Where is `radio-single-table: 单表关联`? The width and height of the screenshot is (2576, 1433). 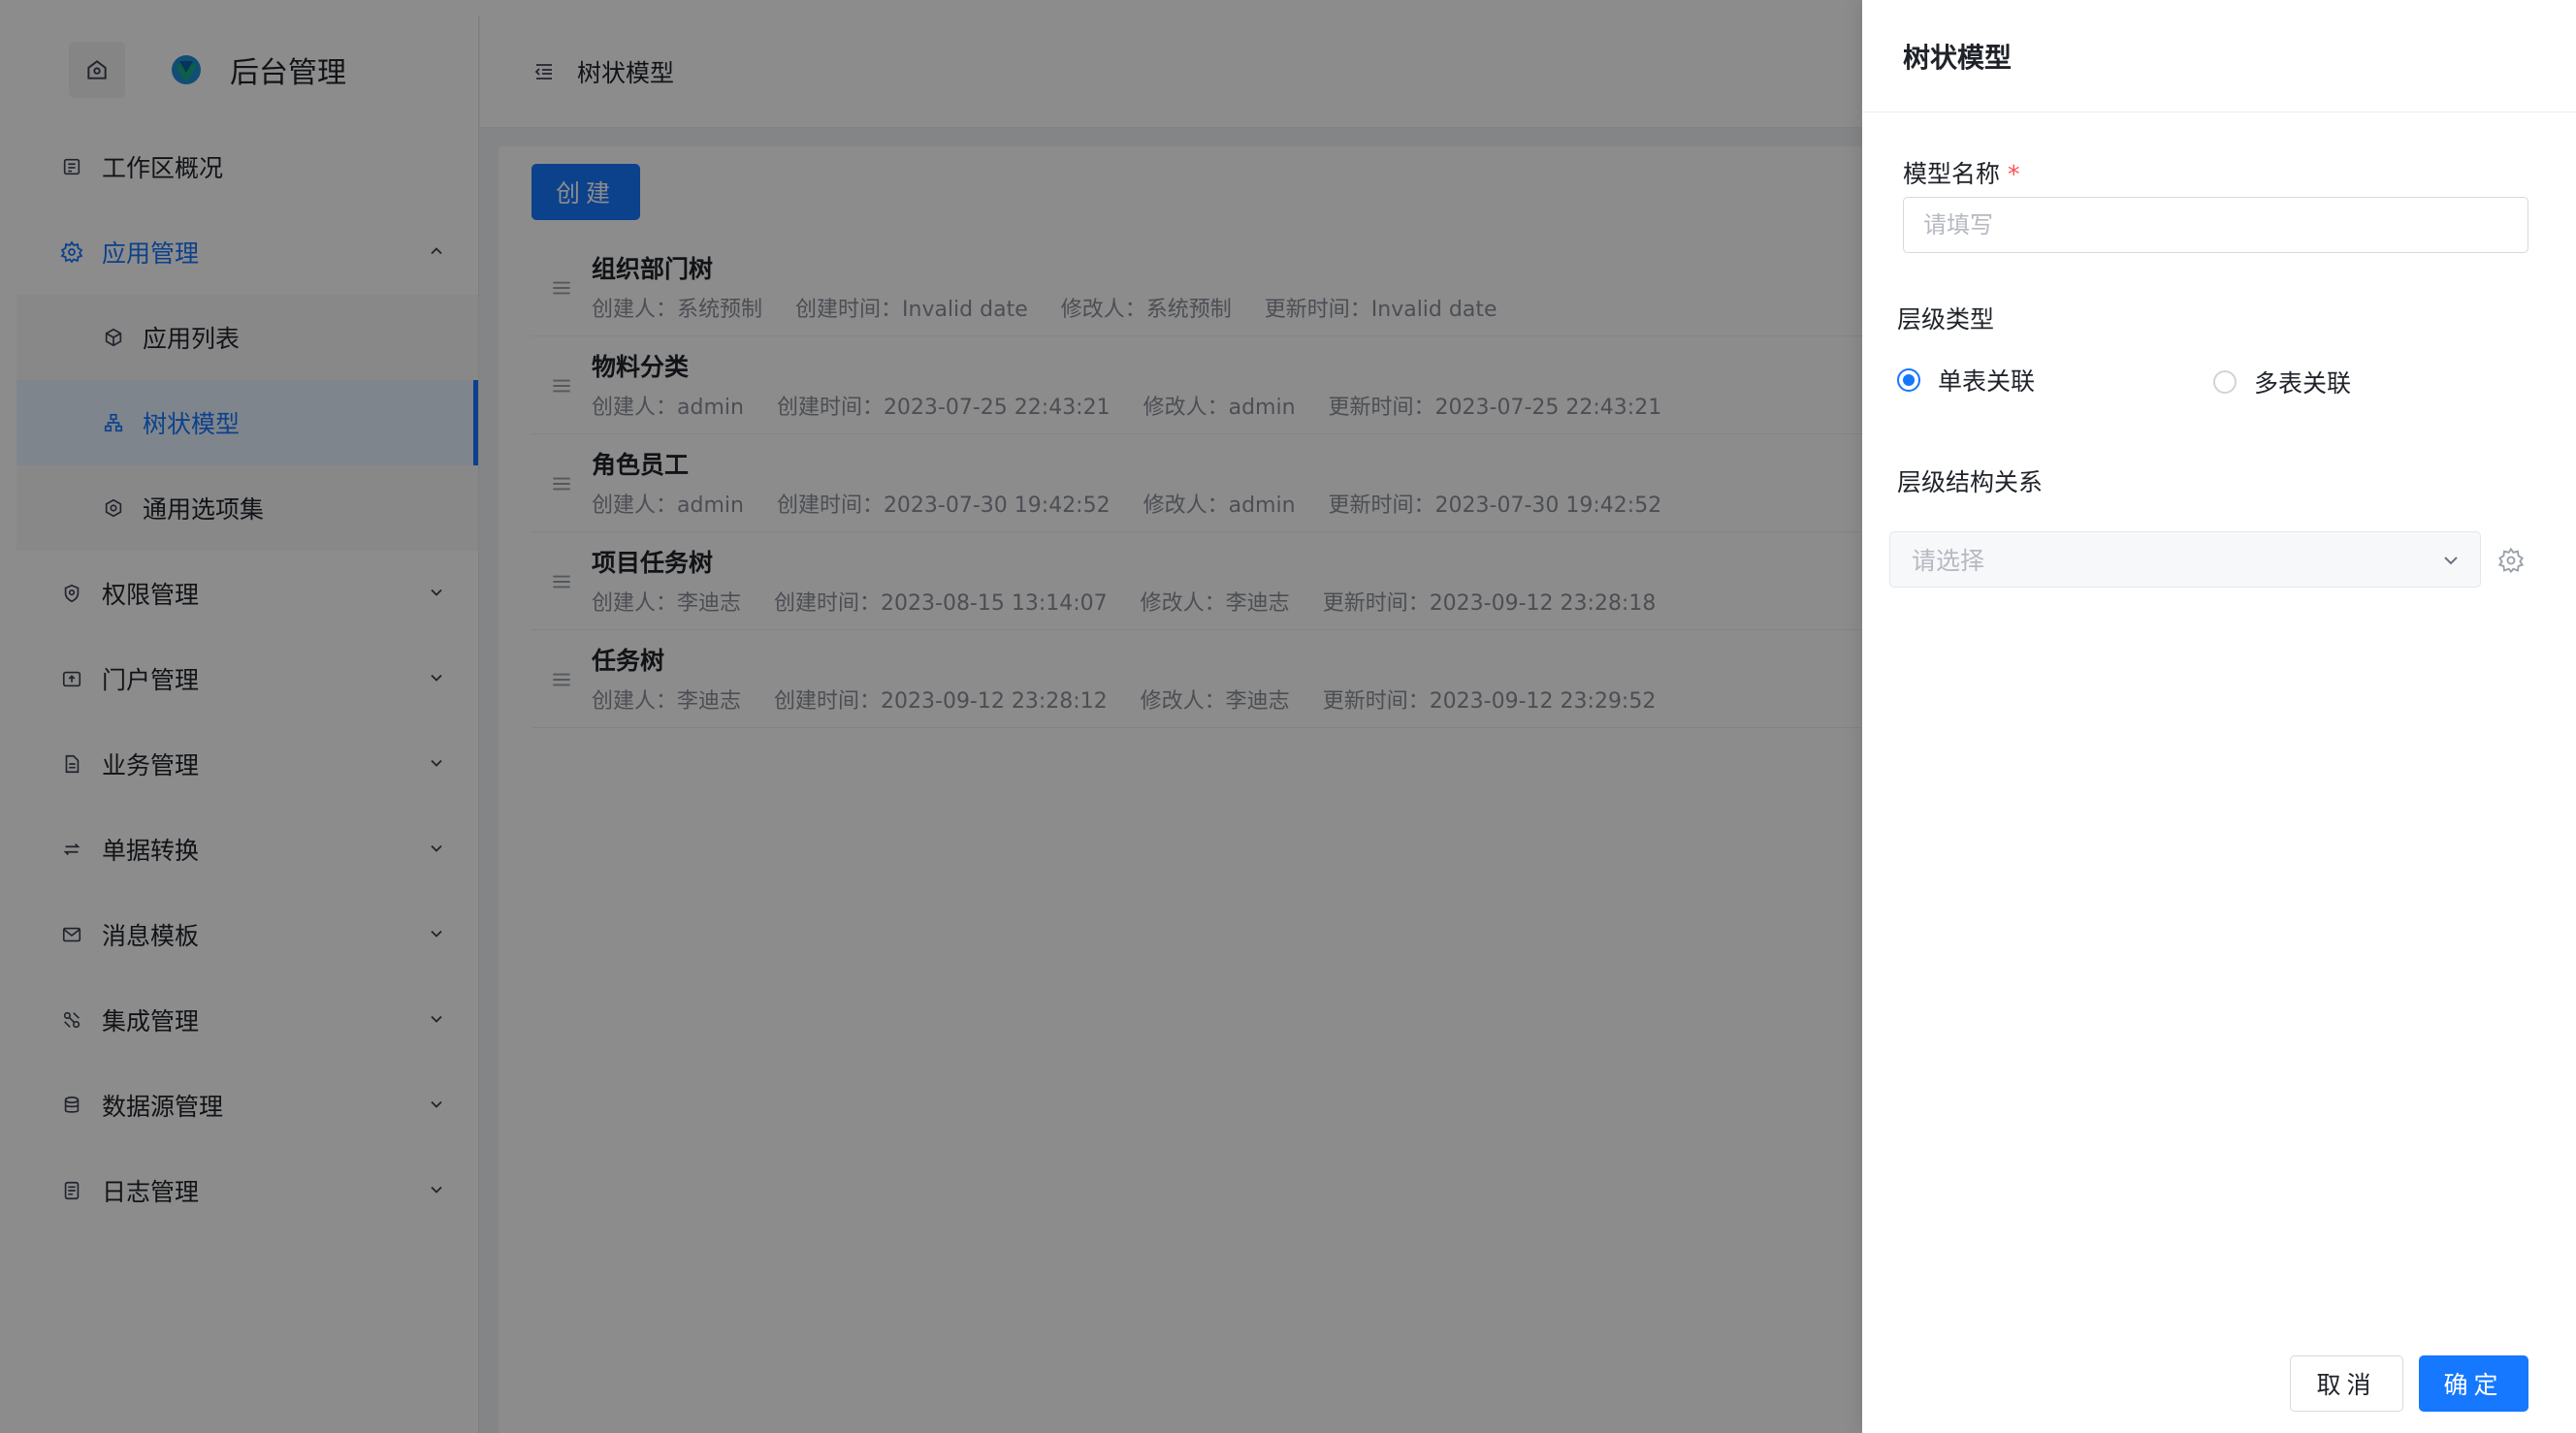
radio-single-table: 单表关联 is located at coordinates (1966, 380).